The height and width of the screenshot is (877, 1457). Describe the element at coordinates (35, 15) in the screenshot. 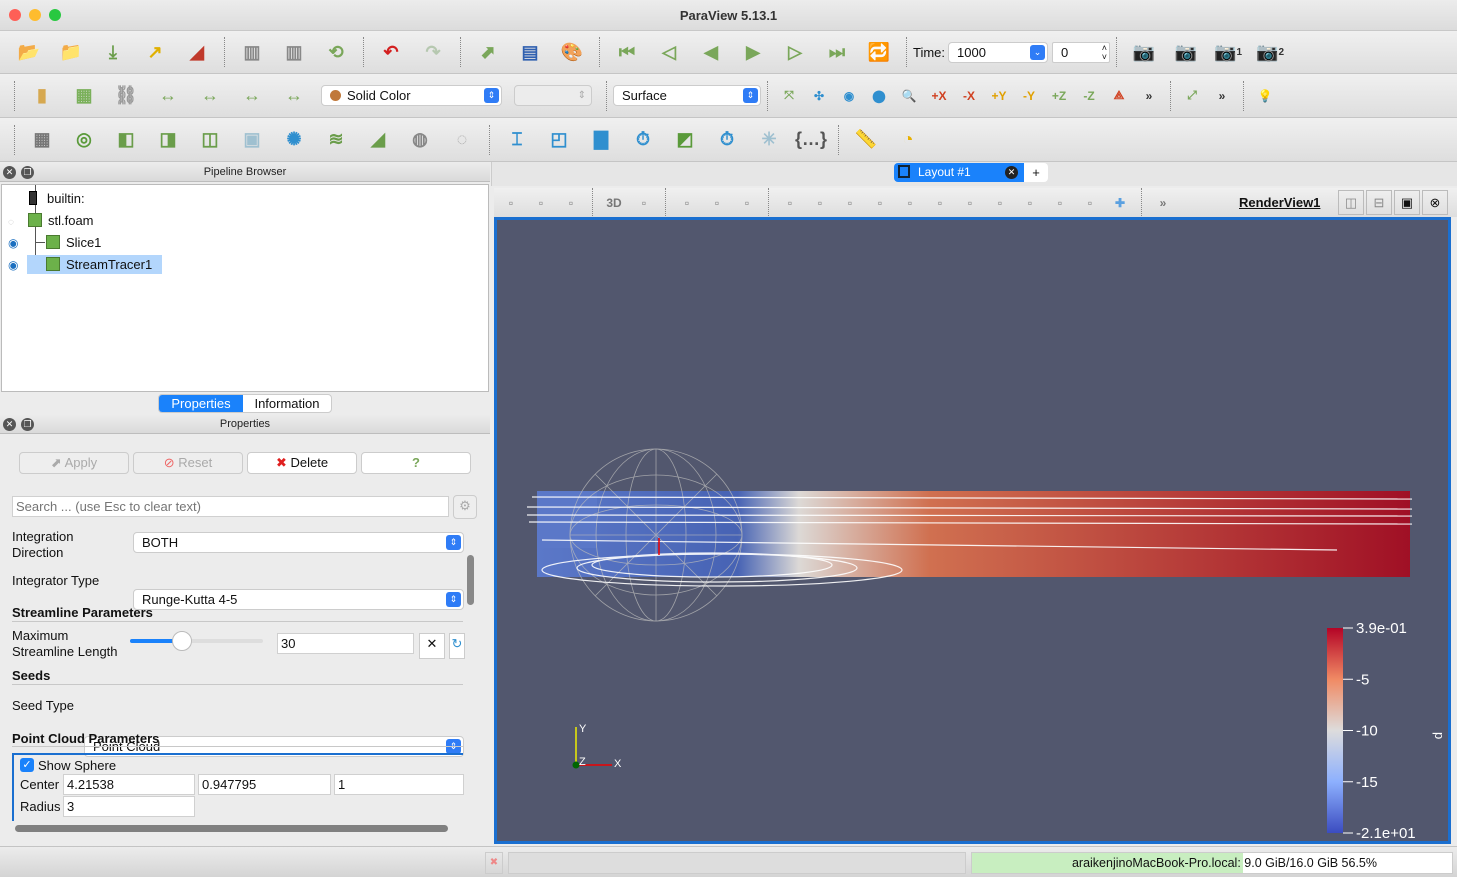

I see `minimize-window-button` at that location.